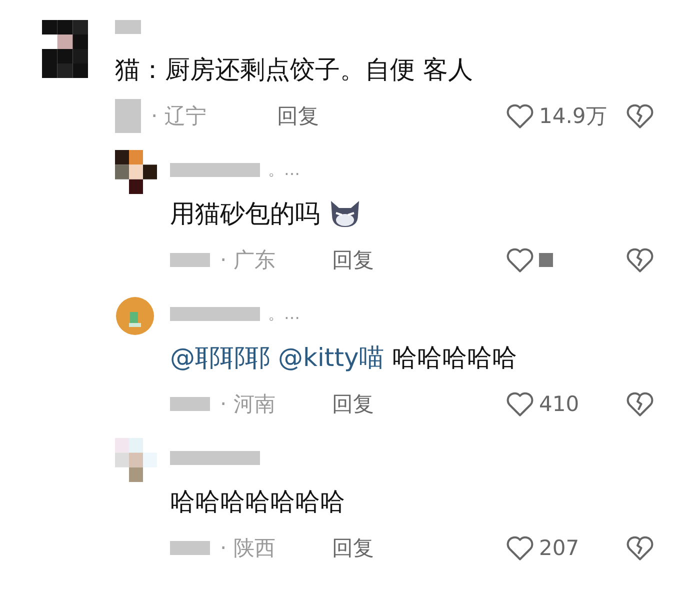  Describe the element at coordinates (546, 260) in the screenshot. I see `redacted-count` at that location.